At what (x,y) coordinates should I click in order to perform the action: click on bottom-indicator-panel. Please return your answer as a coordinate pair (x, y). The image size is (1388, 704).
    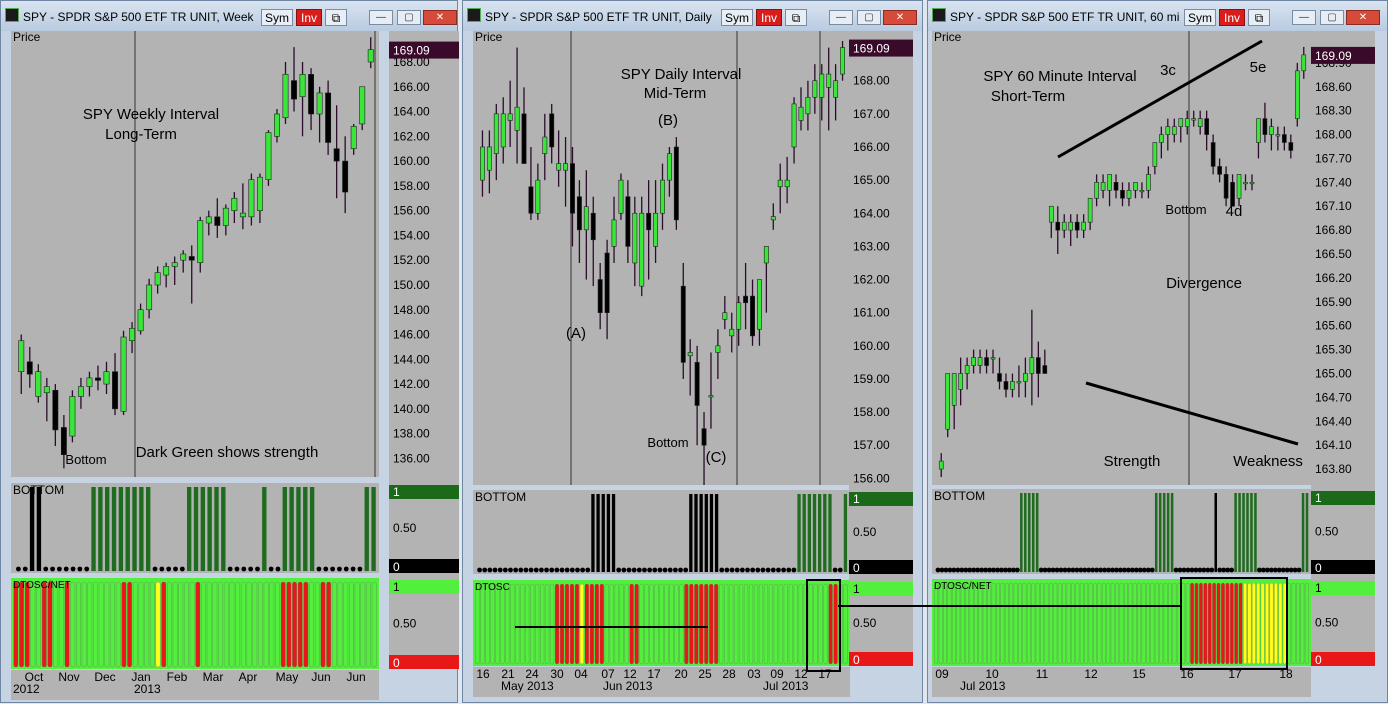
    Looking at the image, I should click on (661, 532).